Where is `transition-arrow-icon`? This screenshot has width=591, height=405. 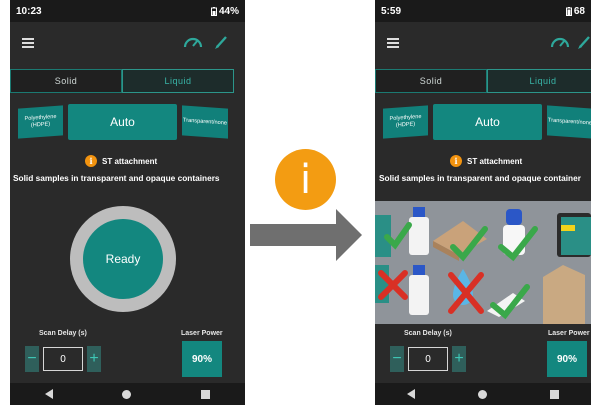 transition-arrow-icon is located at coordinates (306, 235).